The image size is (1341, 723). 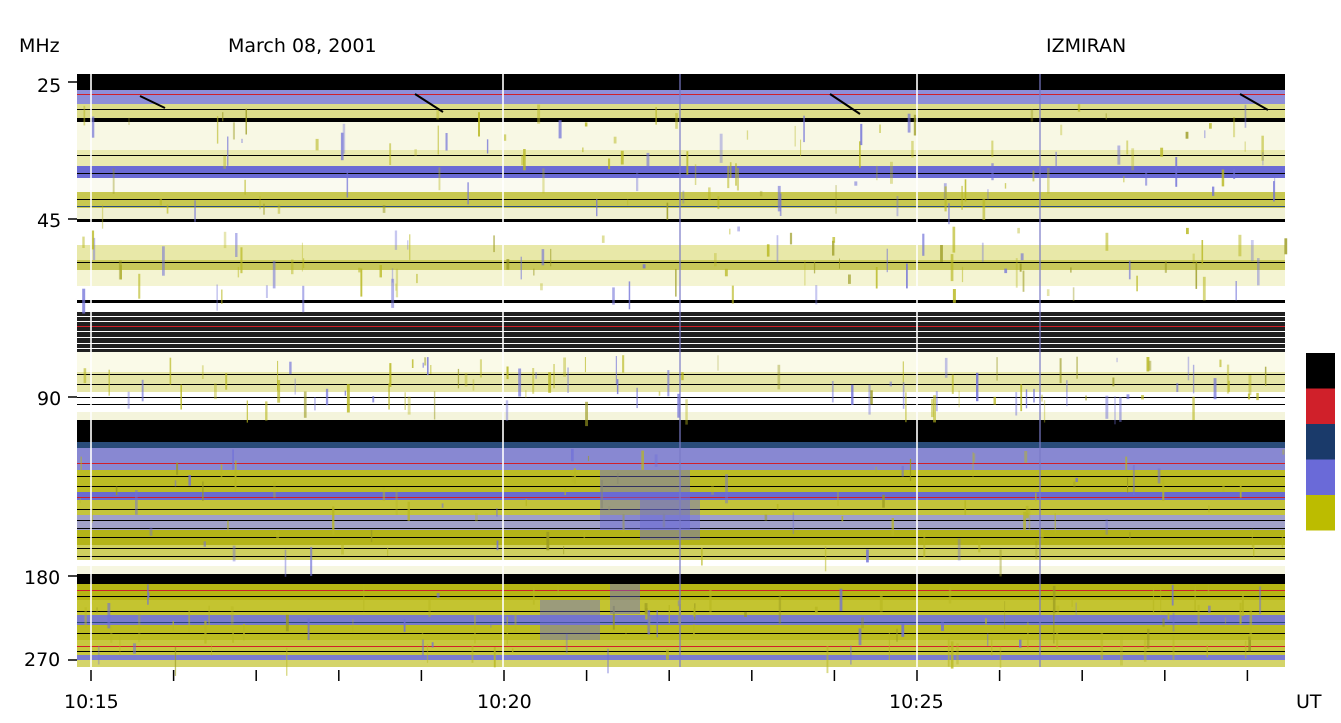 What do you see at coordinates (302, 46) in the screenshot?
I see `chart-date-title: March 08, 2001` at bounding box center [302, 46].